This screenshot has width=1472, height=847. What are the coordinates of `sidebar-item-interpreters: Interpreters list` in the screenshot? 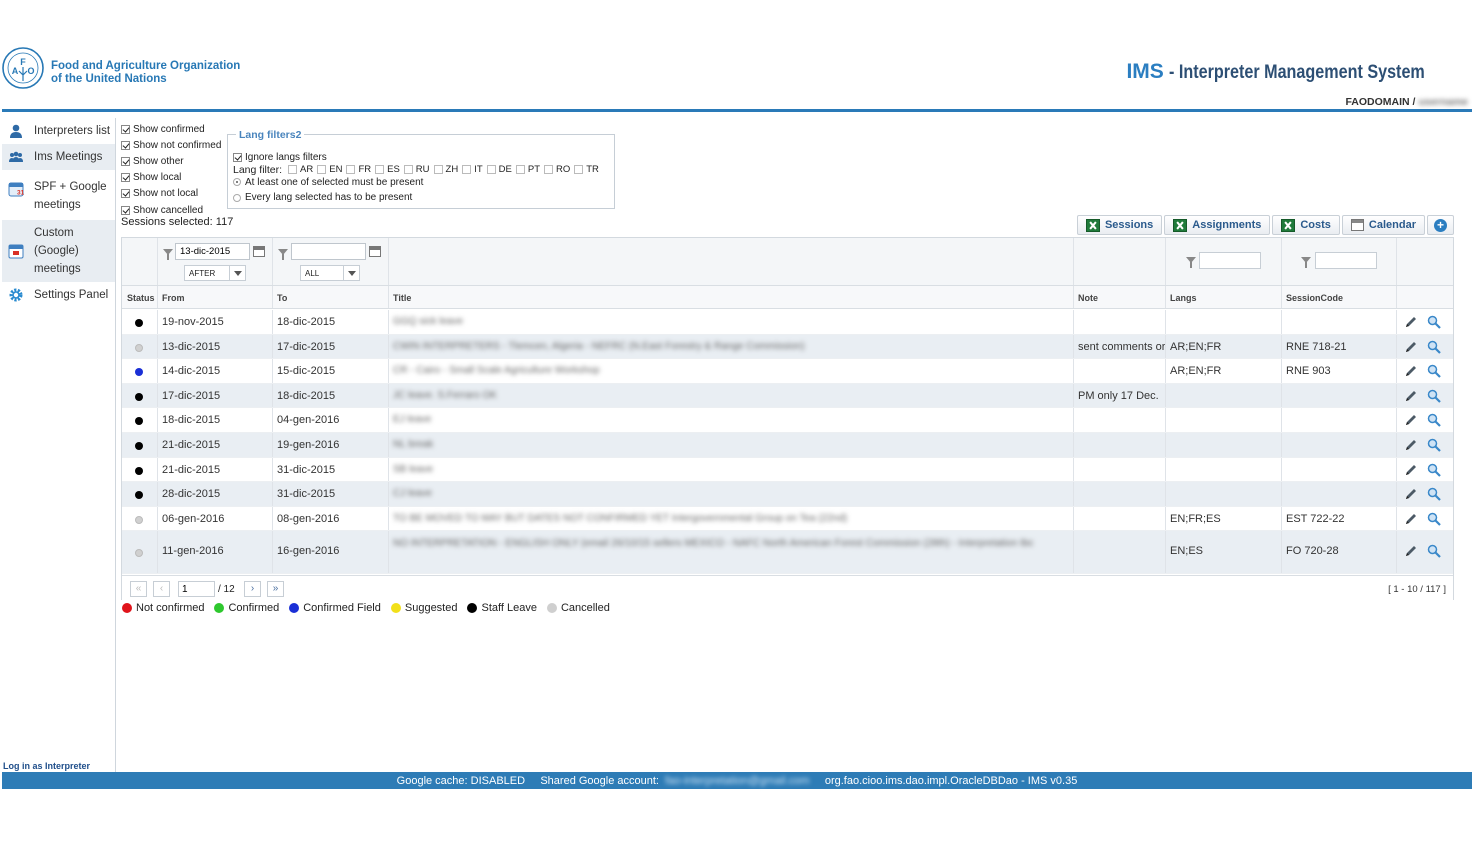 It's located at (58, 131).